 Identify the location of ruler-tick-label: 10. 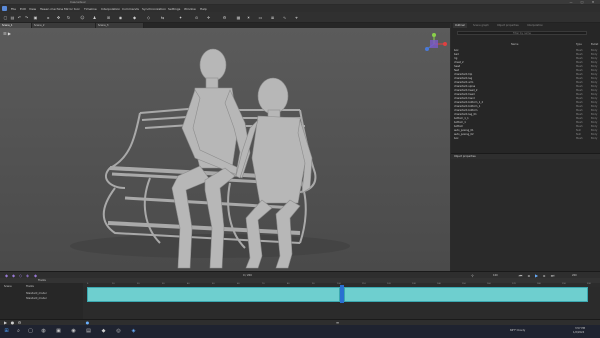
(113, 284).